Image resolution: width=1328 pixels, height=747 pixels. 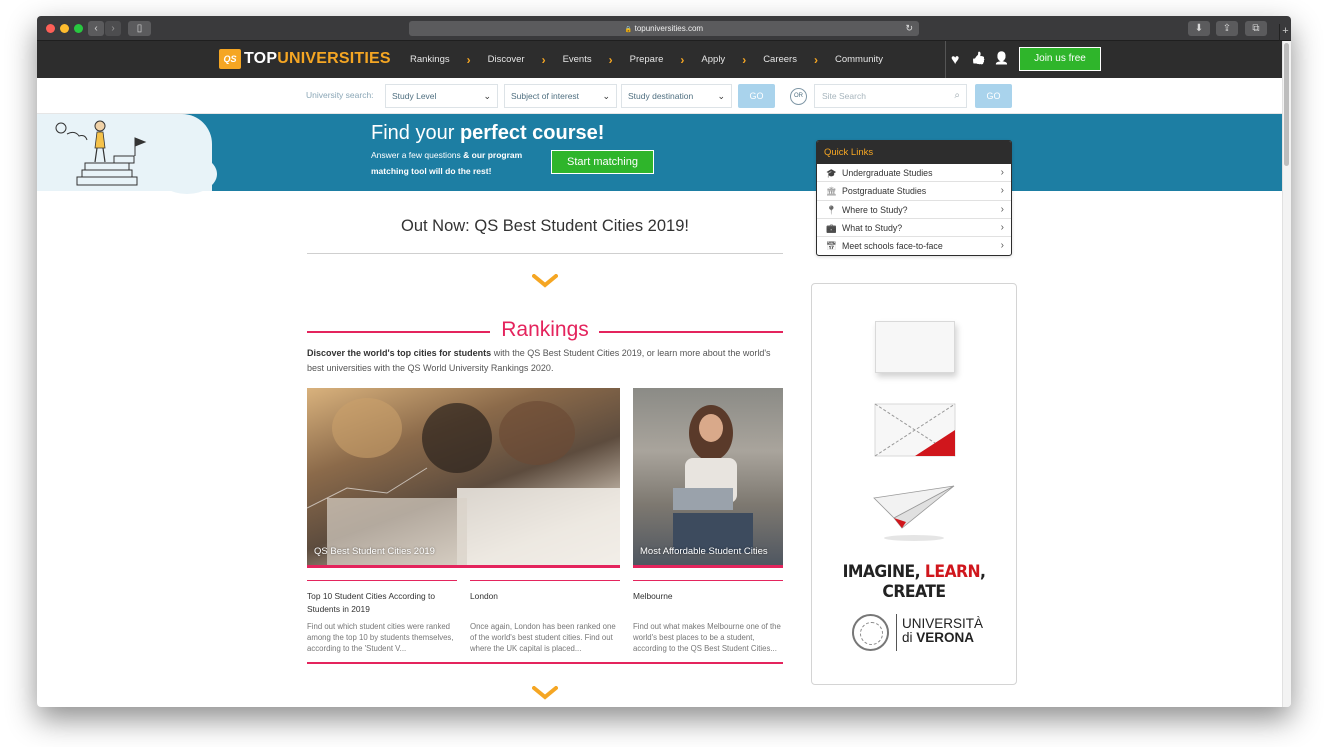 I want to click on destination-select: Study destination ⌄, so click(x=676, y=96).